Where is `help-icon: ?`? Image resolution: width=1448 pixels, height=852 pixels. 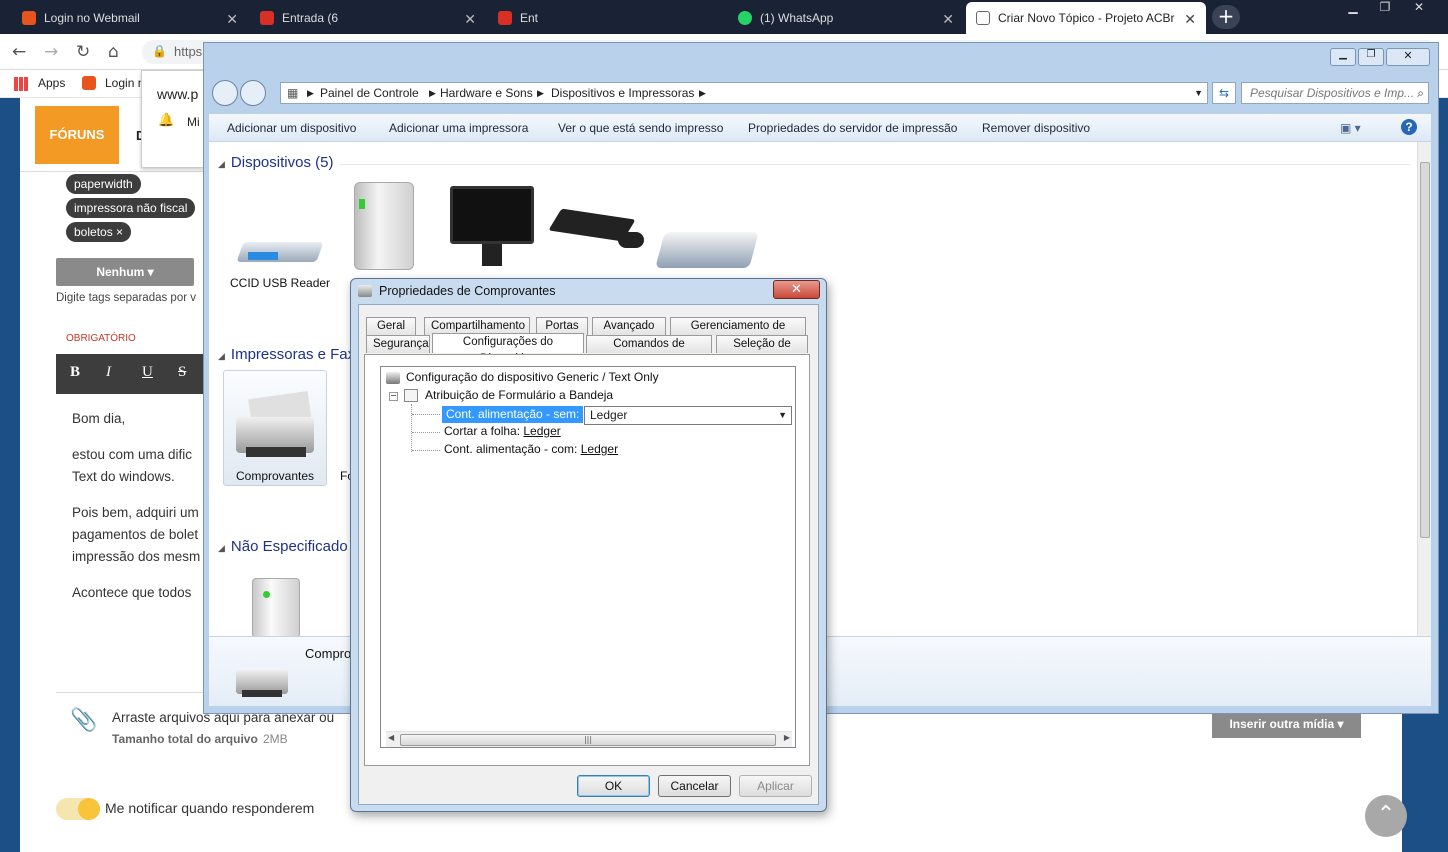
help-icon: ? is located at coordinates (1409, 127).